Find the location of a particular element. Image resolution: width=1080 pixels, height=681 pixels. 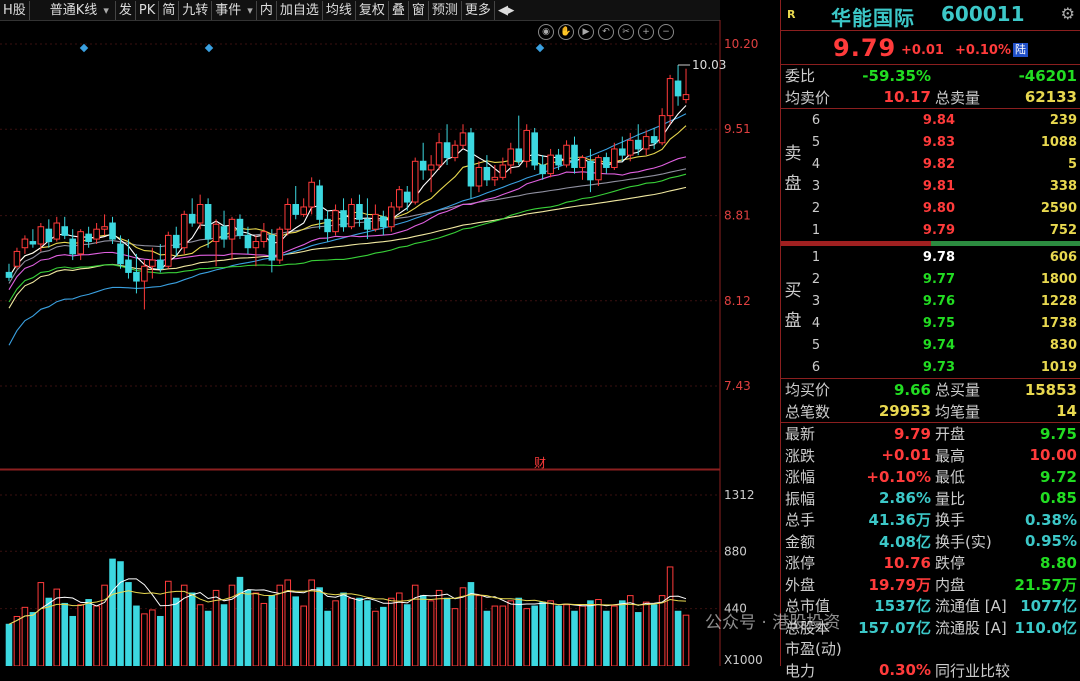

stats_bot-row: 涨跌+0.01最高10.00 is located at coordinates (930, 456).